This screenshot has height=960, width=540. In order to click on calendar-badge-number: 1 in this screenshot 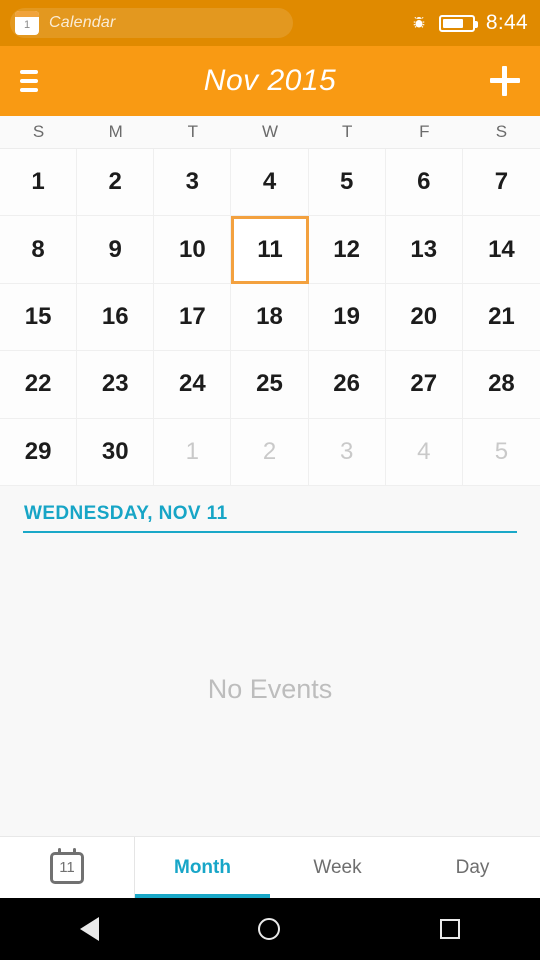, I will do `click(27, 25)`.